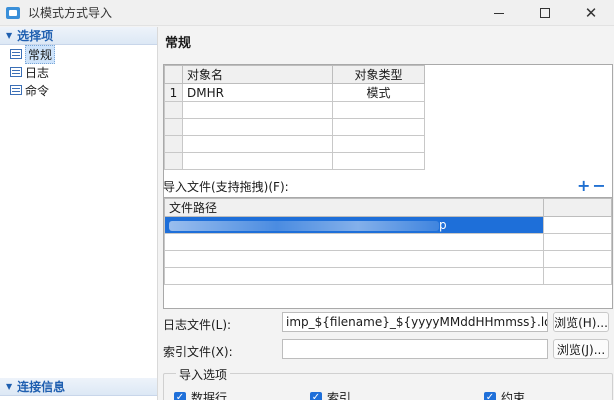 This screenshot has width=614, height=400. I want to click on close-button: ✕, so click(591, 13).